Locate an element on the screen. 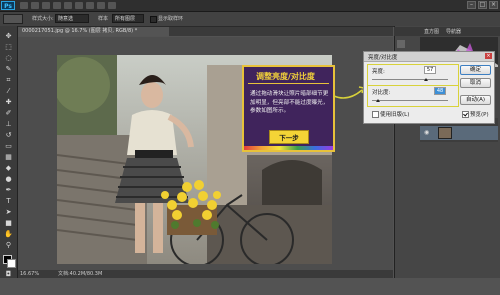  move-tool-icon: ✥ is located at coordinates (8, 36).